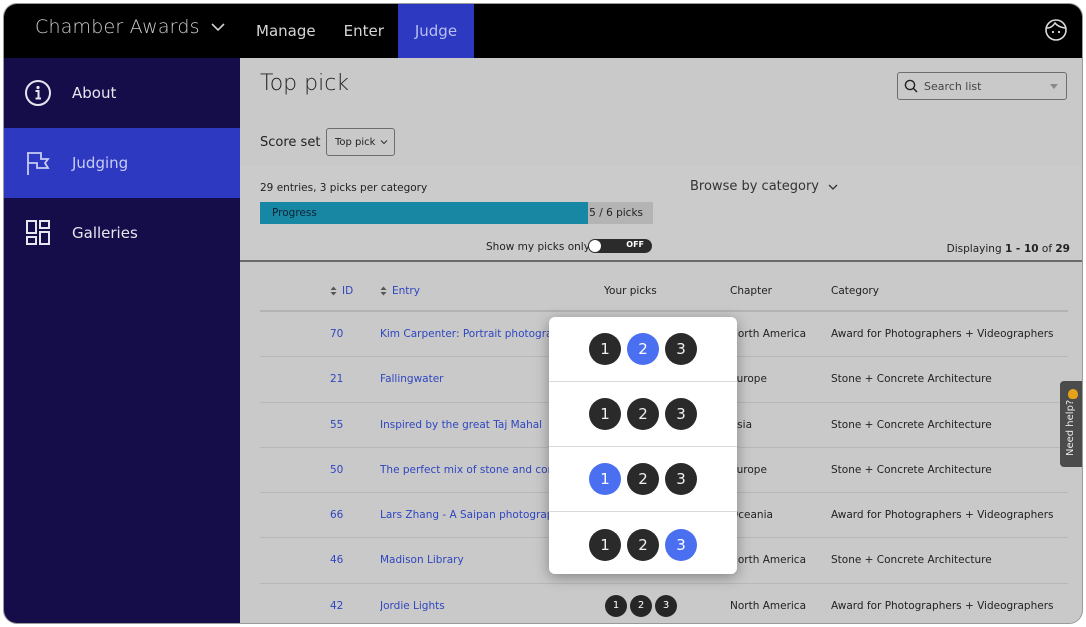  I want to click on pagination-summary: Displaying 1 - 10 of 29, so click(1008, 249).